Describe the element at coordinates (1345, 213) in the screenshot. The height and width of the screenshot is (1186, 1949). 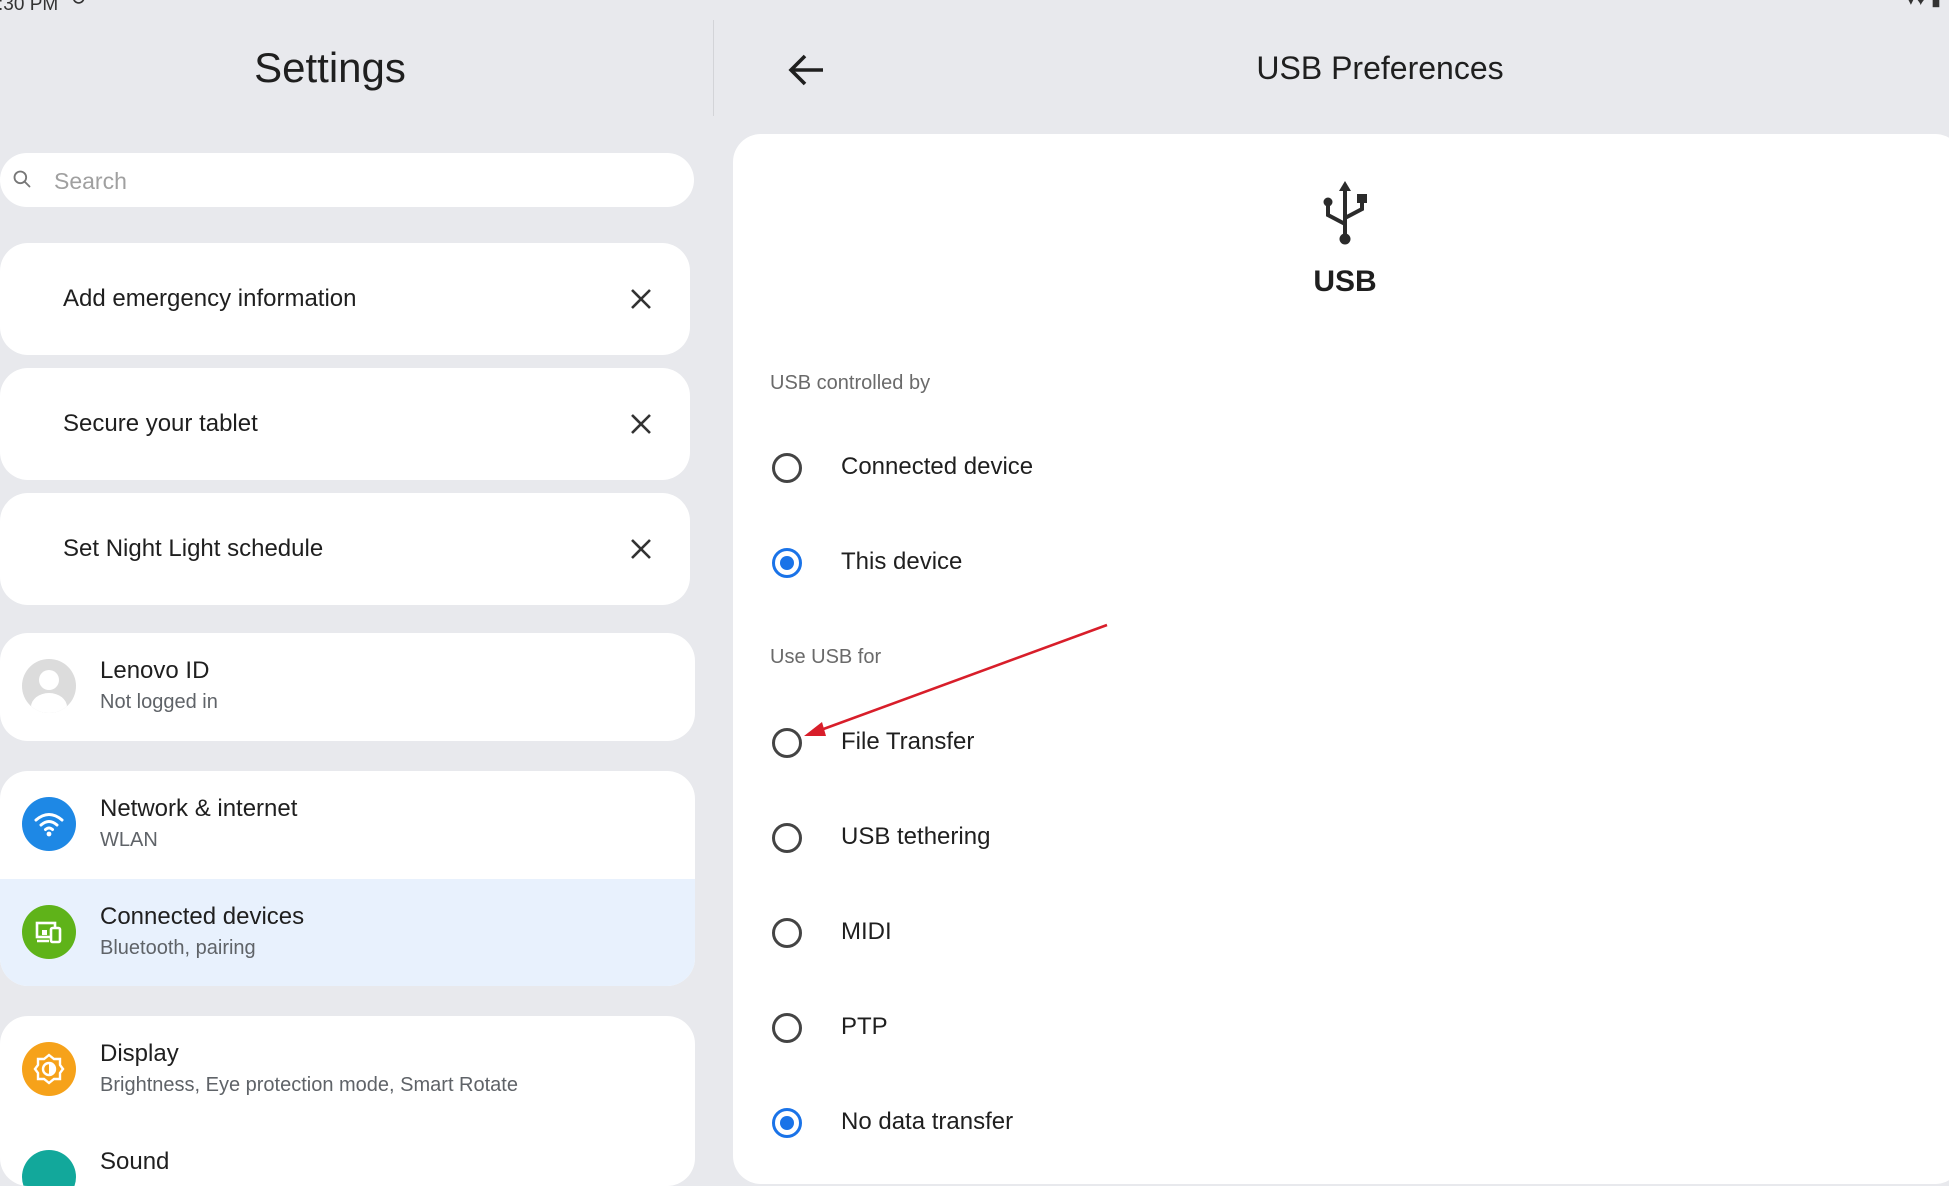
I see `usb-icon` at that location.